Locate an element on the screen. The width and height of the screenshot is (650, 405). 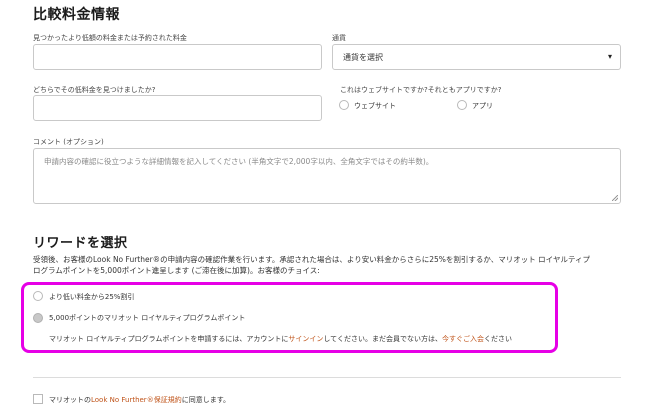
section-divider is located at coordinates (327, 377).